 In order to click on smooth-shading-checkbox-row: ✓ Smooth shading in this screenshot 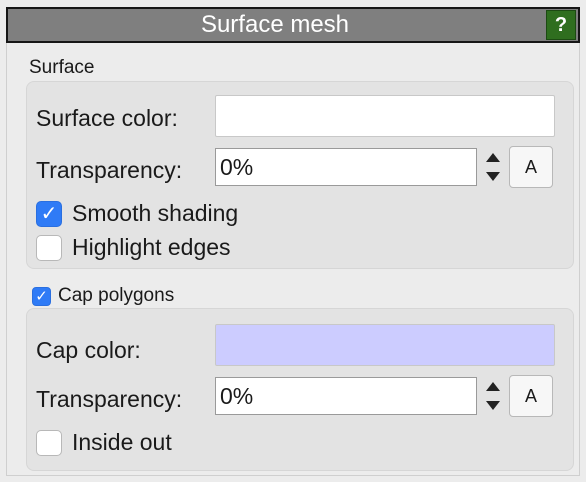, I will do `click(137, 213)`.